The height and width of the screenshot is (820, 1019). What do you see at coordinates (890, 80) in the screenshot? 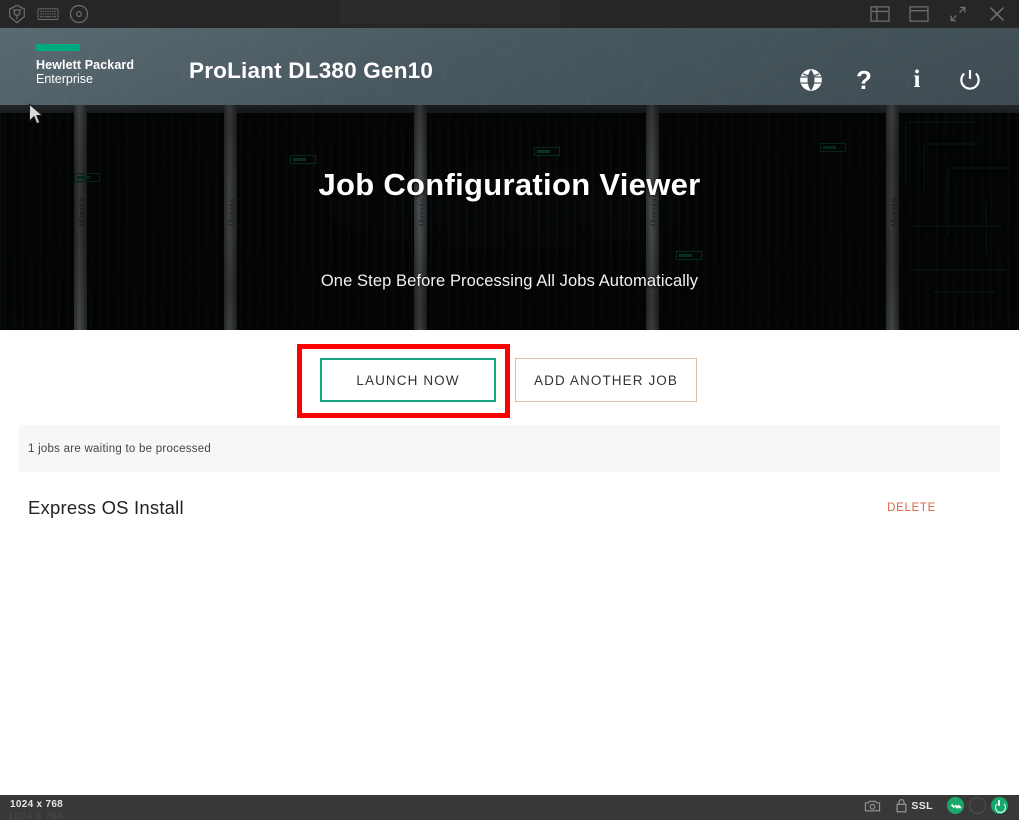
I see `header-actions: ? i` at bounding box center [890, 80].